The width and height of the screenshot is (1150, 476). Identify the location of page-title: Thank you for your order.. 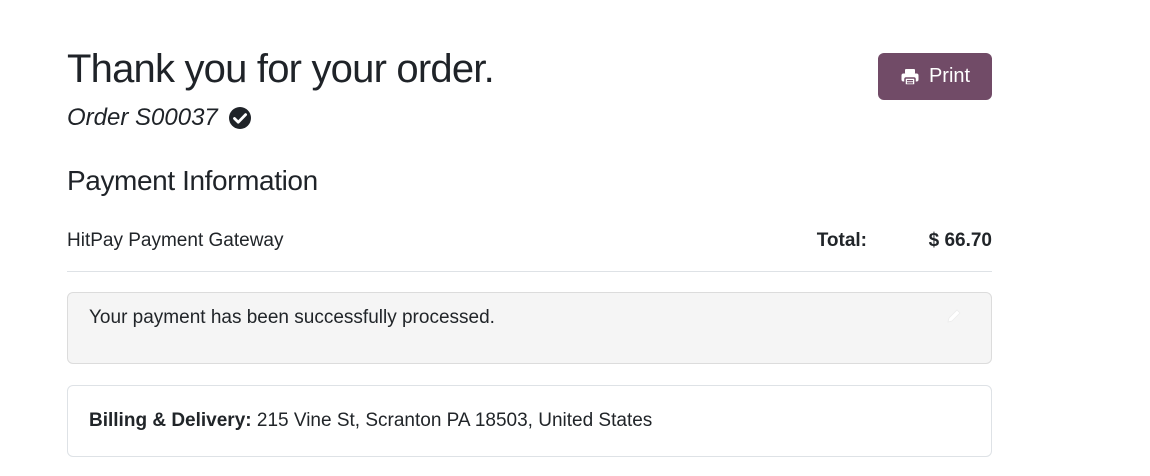
(281, 69).